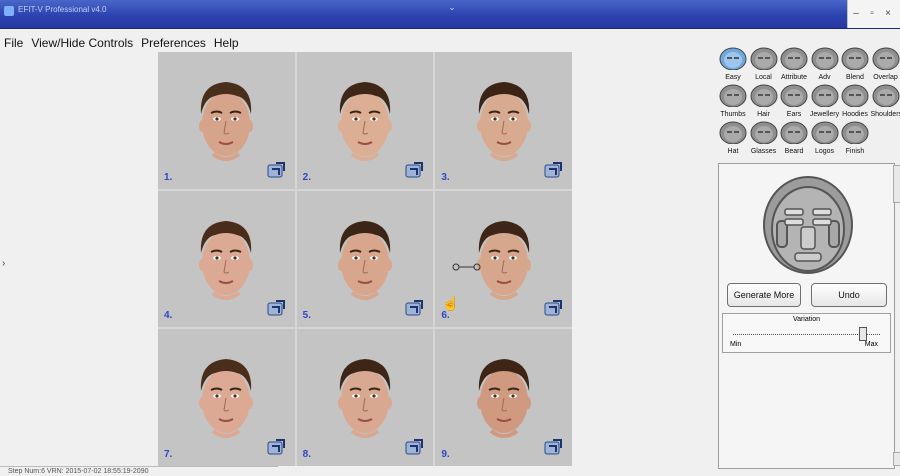  I want to click on face-cell: 8., so click(365, 397).